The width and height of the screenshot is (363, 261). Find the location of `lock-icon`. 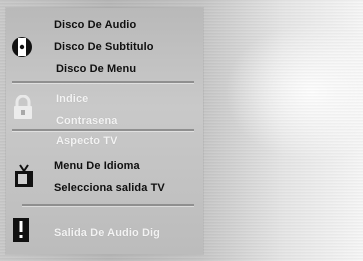

lock-icon is located at coordinates (23, 107).